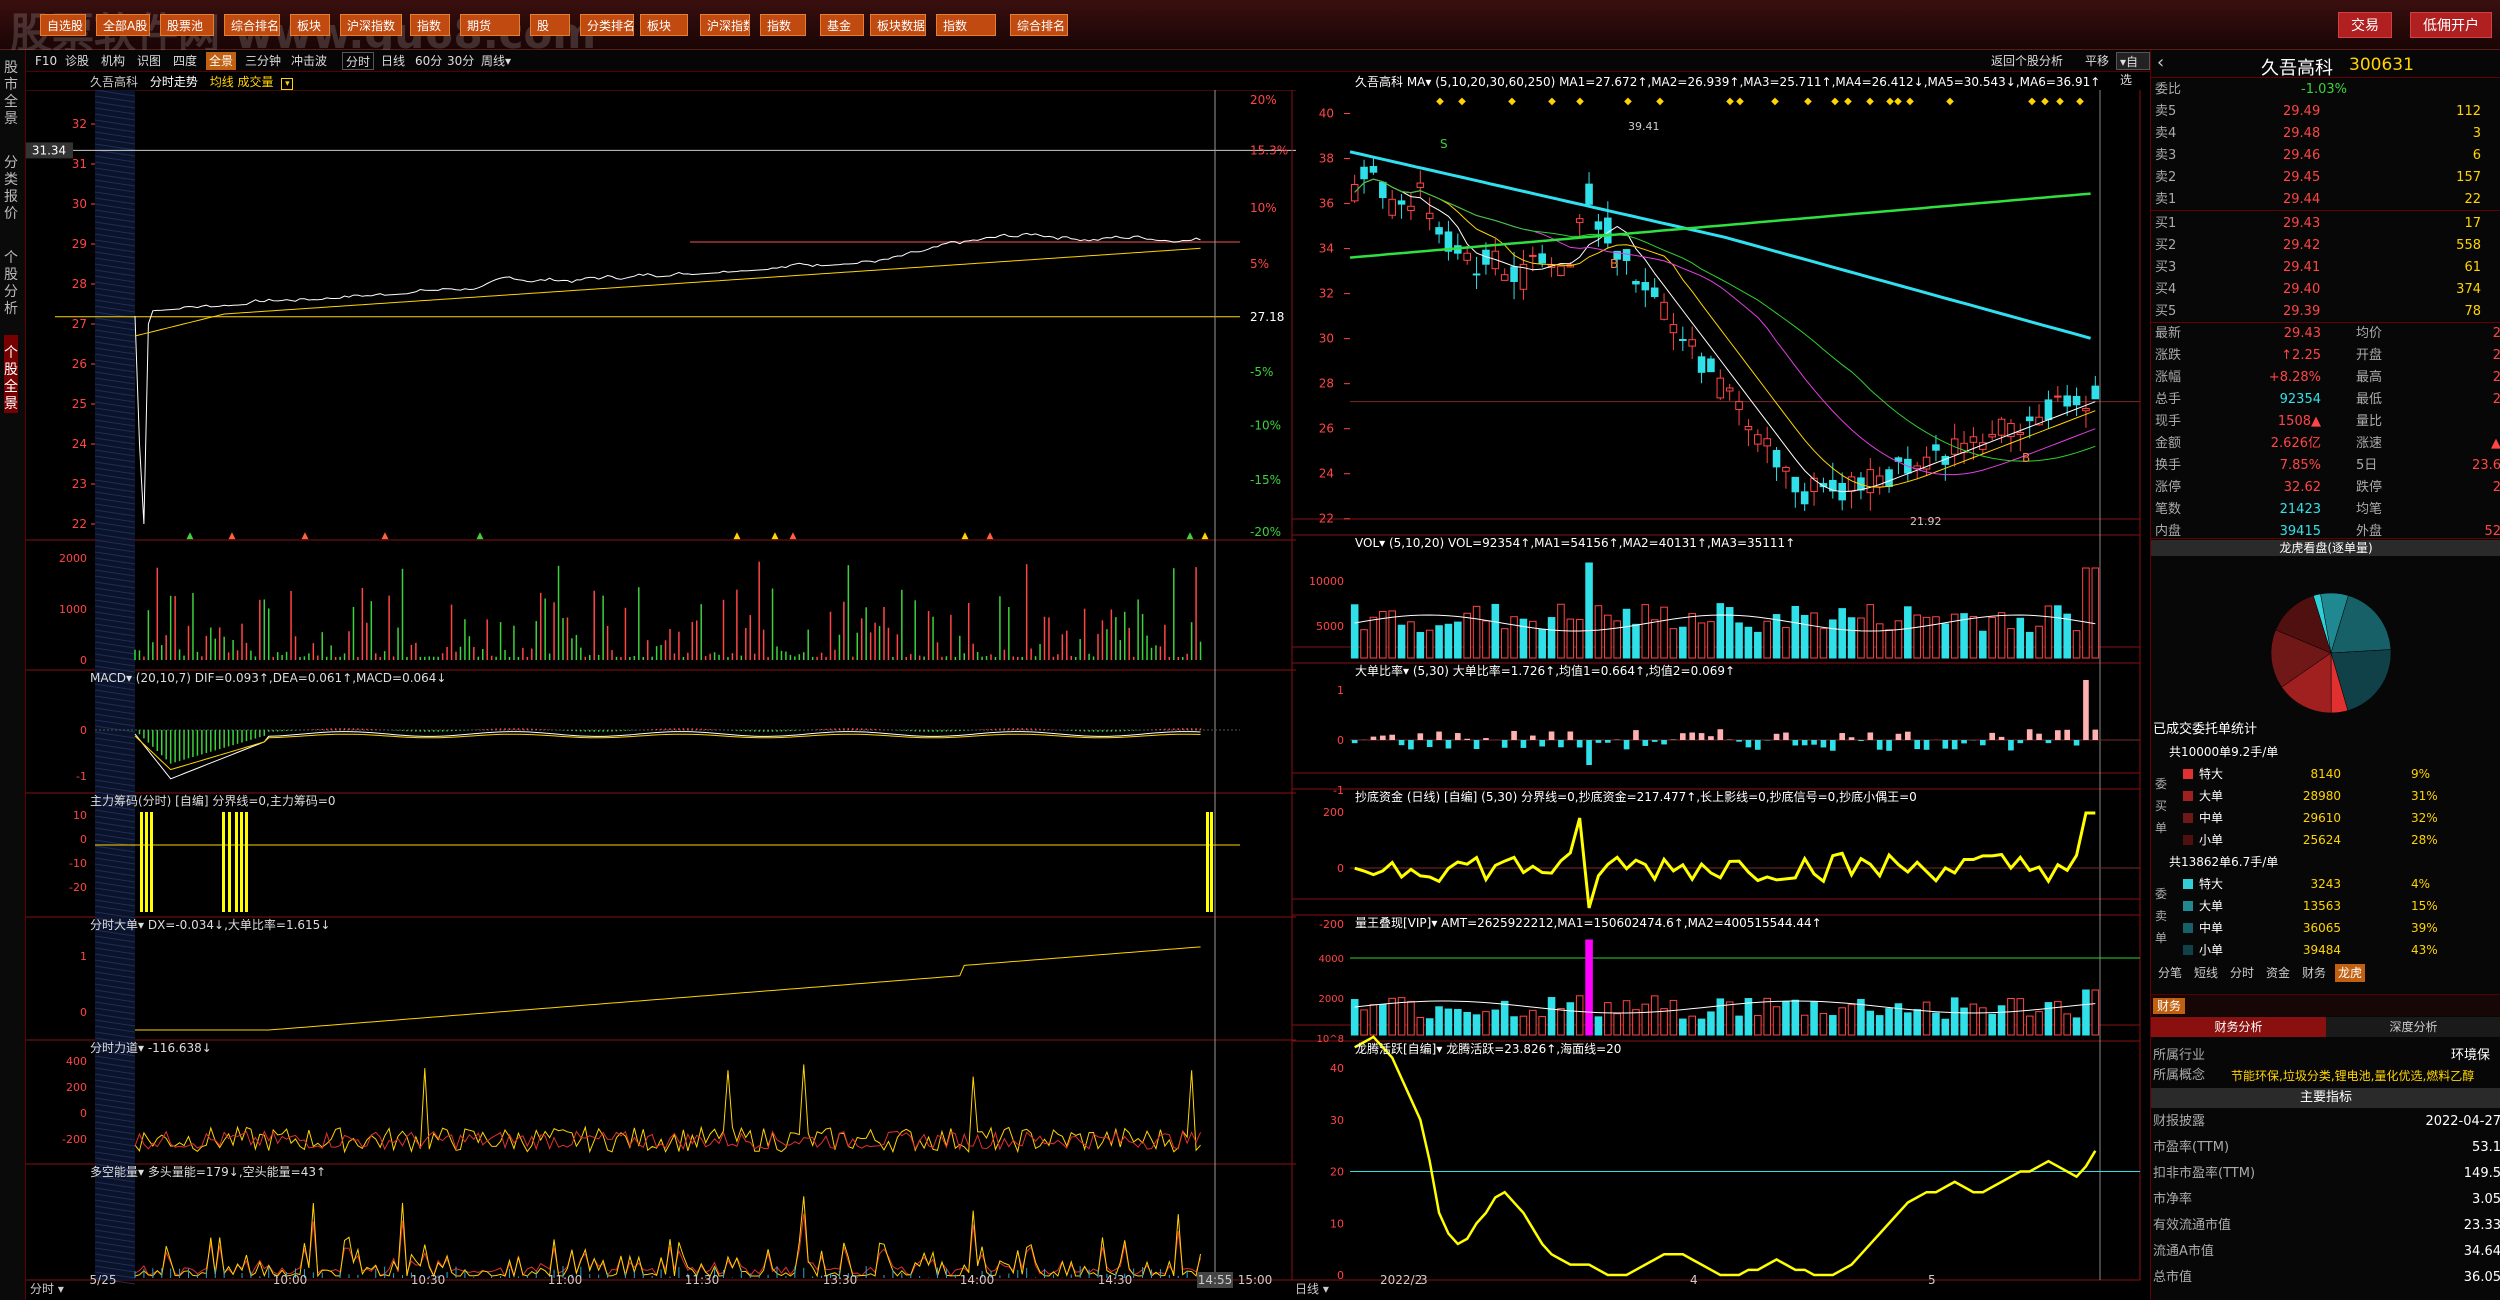  What do you see at coordinates (2301, 224) in the screenshot?
I see `buy-price: 29.43` at bounding box center [2301, 224].